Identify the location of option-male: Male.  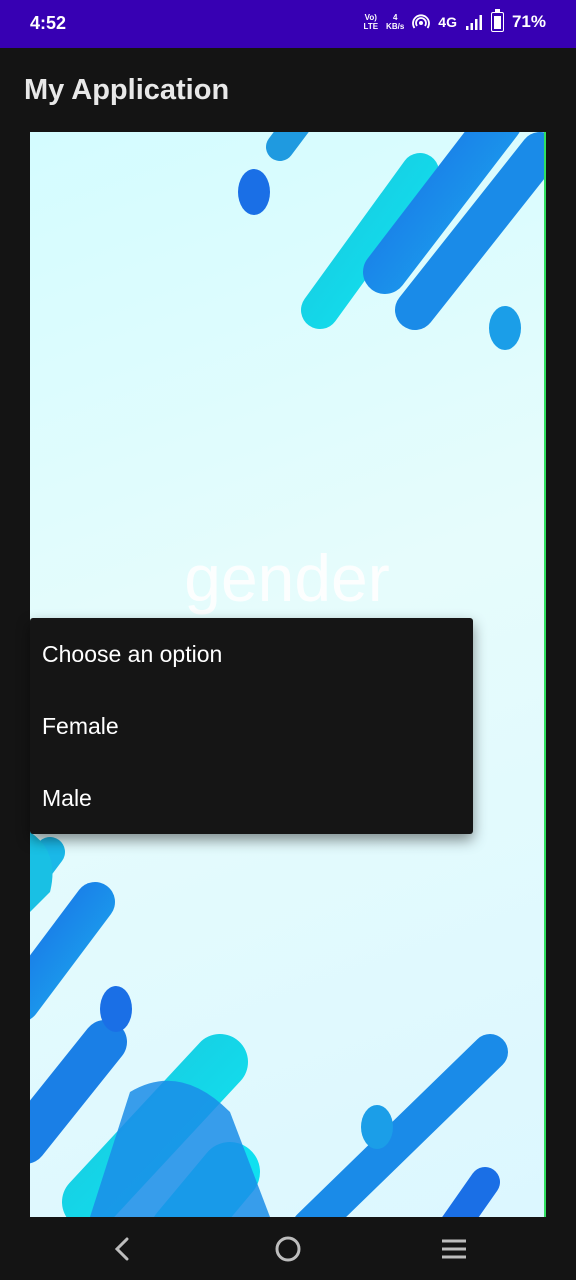
(251, 798).